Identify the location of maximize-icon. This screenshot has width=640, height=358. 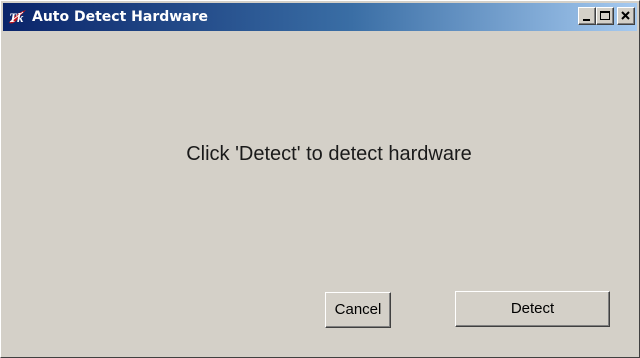
(605, 15).